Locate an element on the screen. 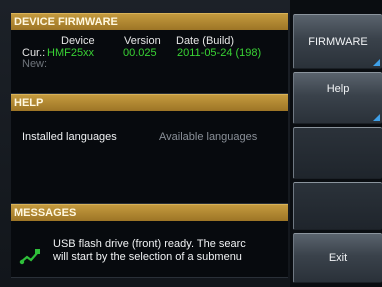  column-version: Version is located at coordinates (142, 41).